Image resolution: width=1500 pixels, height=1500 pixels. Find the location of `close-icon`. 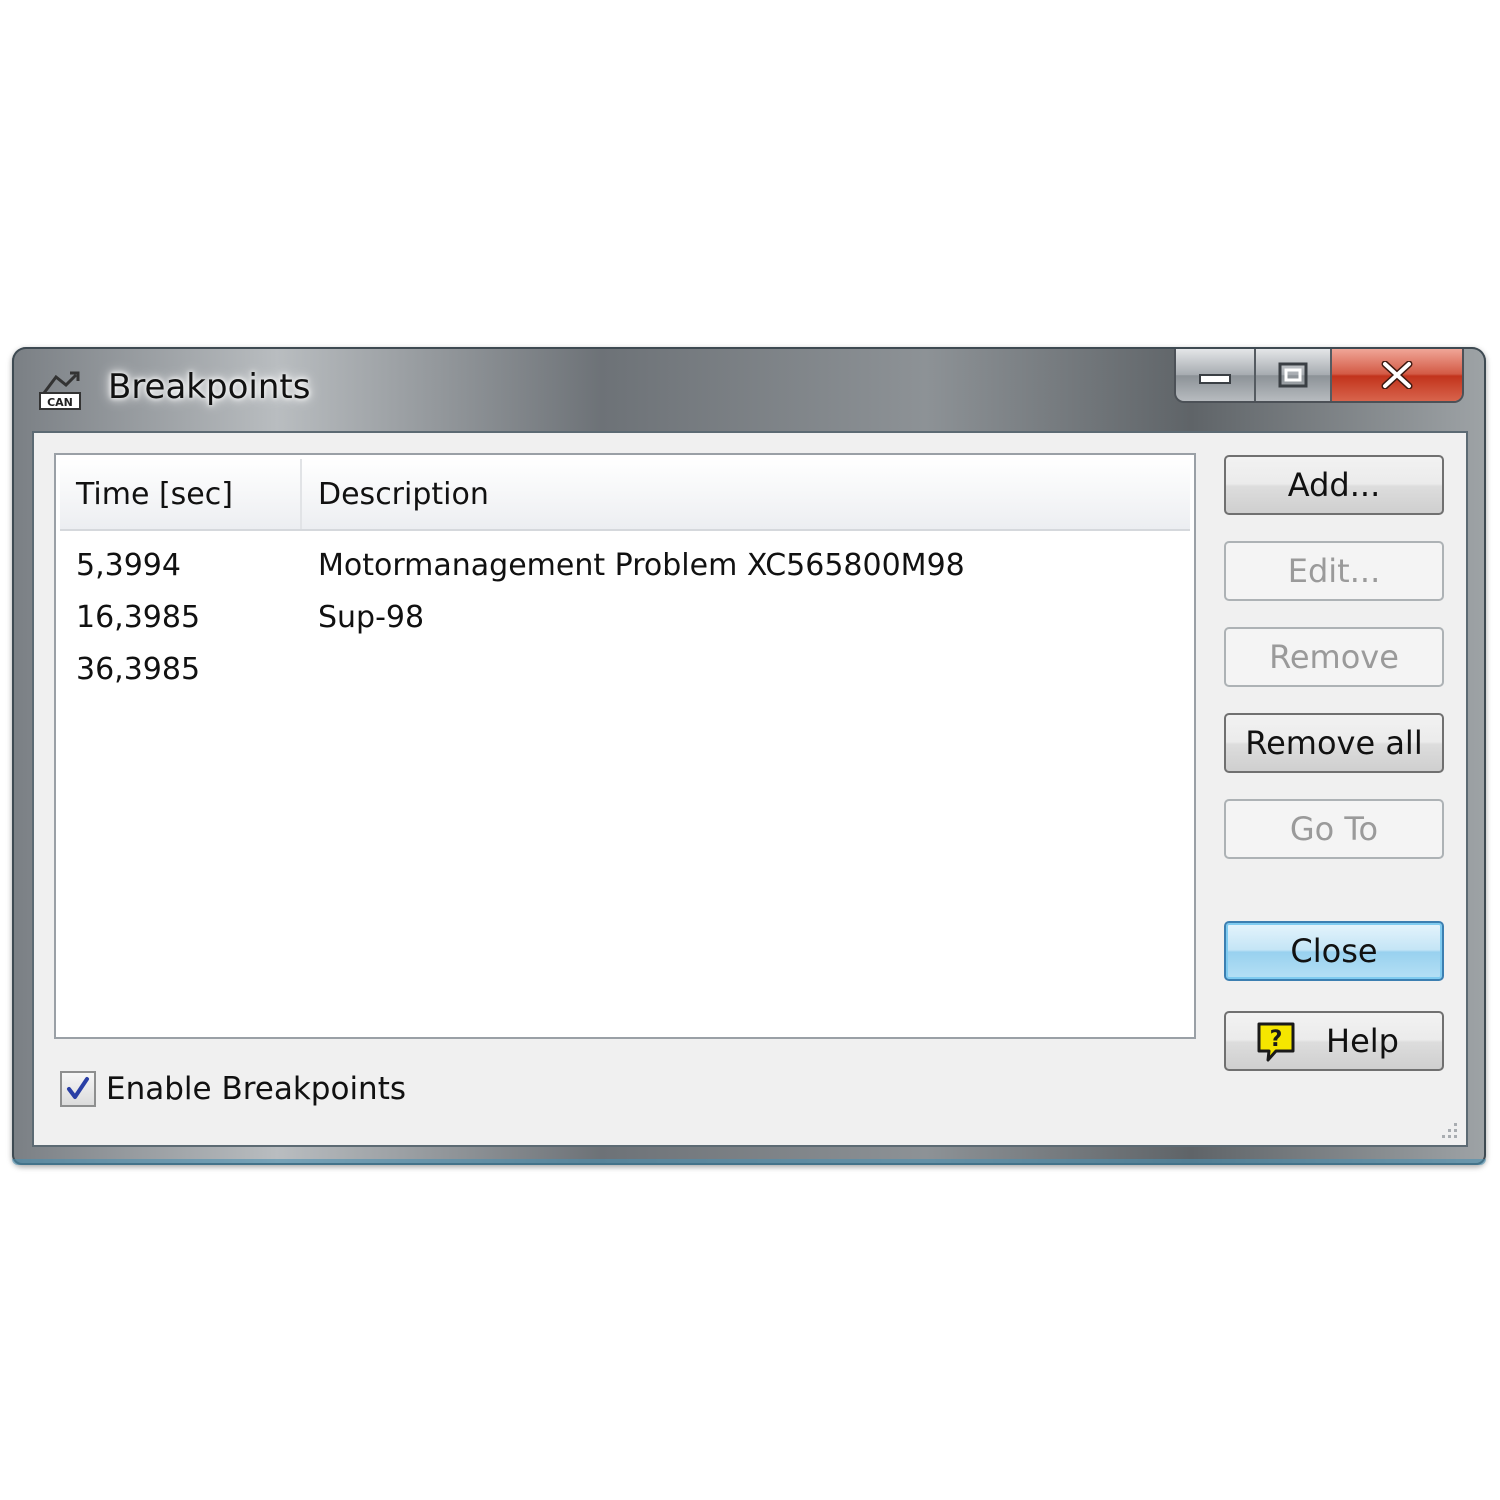

close-icon is located at coordinates (1397, 375).